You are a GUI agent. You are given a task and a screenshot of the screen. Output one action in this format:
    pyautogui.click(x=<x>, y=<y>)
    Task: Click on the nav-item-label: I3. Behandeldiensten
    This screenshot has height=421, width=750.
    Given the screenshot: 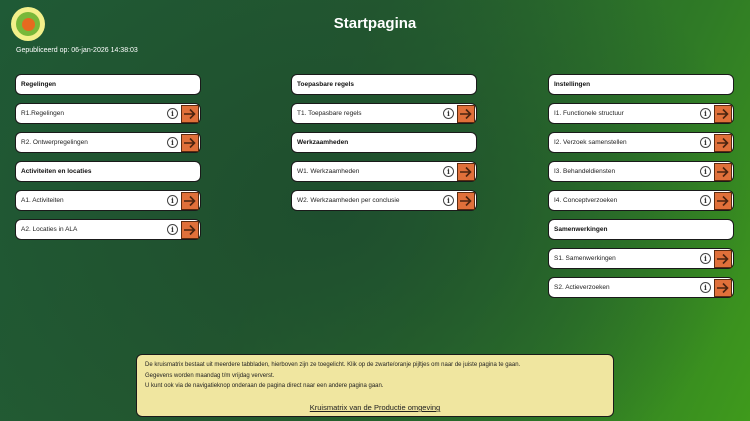 What is the action you would take?
    pyautogui.click(x=585, y=171)
    